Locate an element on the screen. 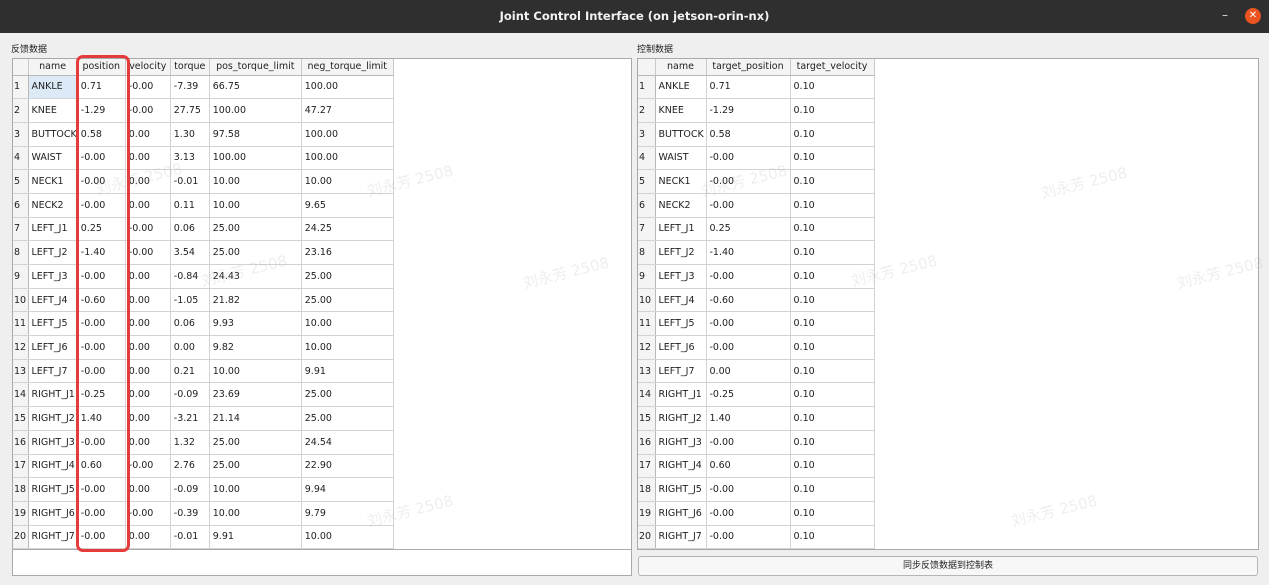 The width and height of the screenshot is (1269, 585). control-cell-name: RIGHT_J4 is located at coordinates (681, 466).